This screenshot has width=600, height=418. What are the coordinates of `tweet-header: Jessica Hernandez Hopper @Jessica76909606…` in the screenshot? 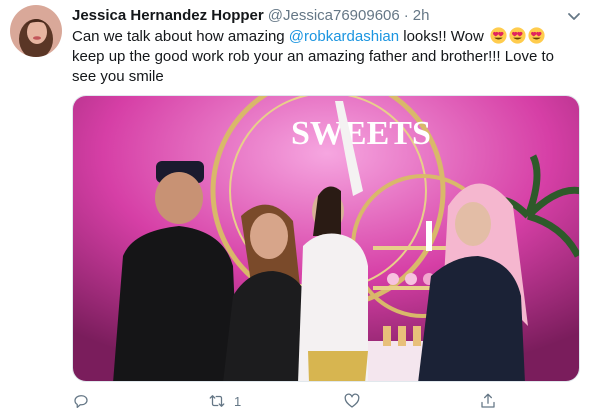 It's located at (250, 16).